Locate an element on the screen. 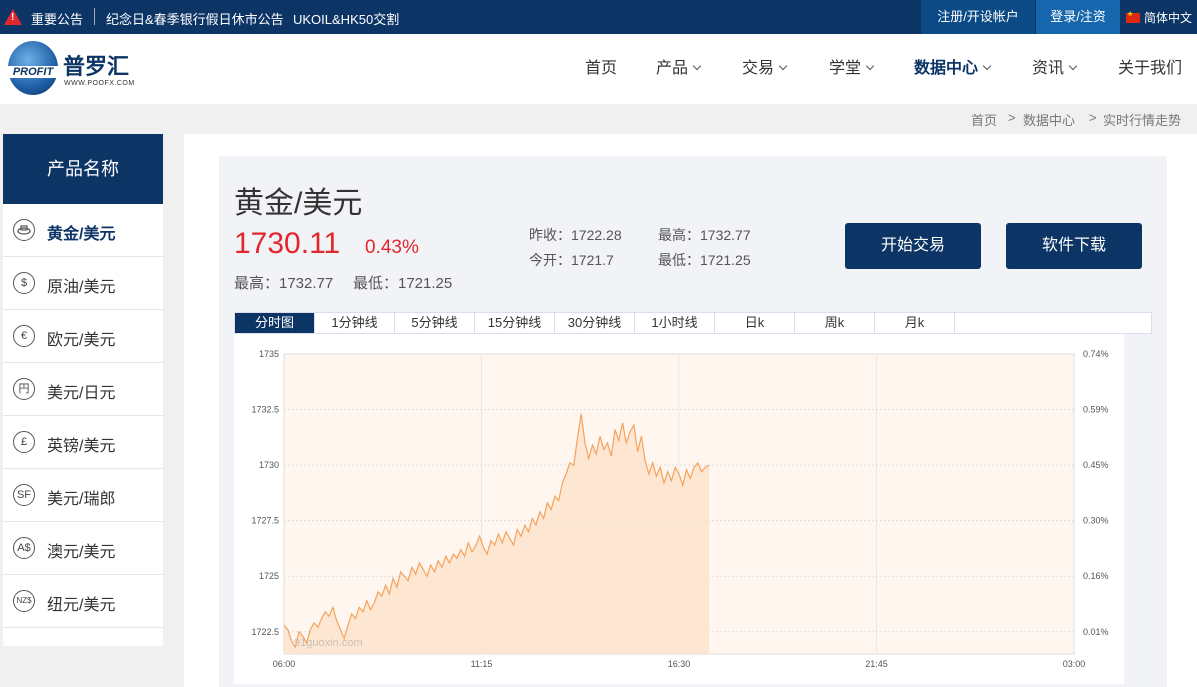 Image resolution: width=1197 pixels, height=687 pixels. sidebar-item-4: £ 英镑/美元 is located at coordinates (83, 442).